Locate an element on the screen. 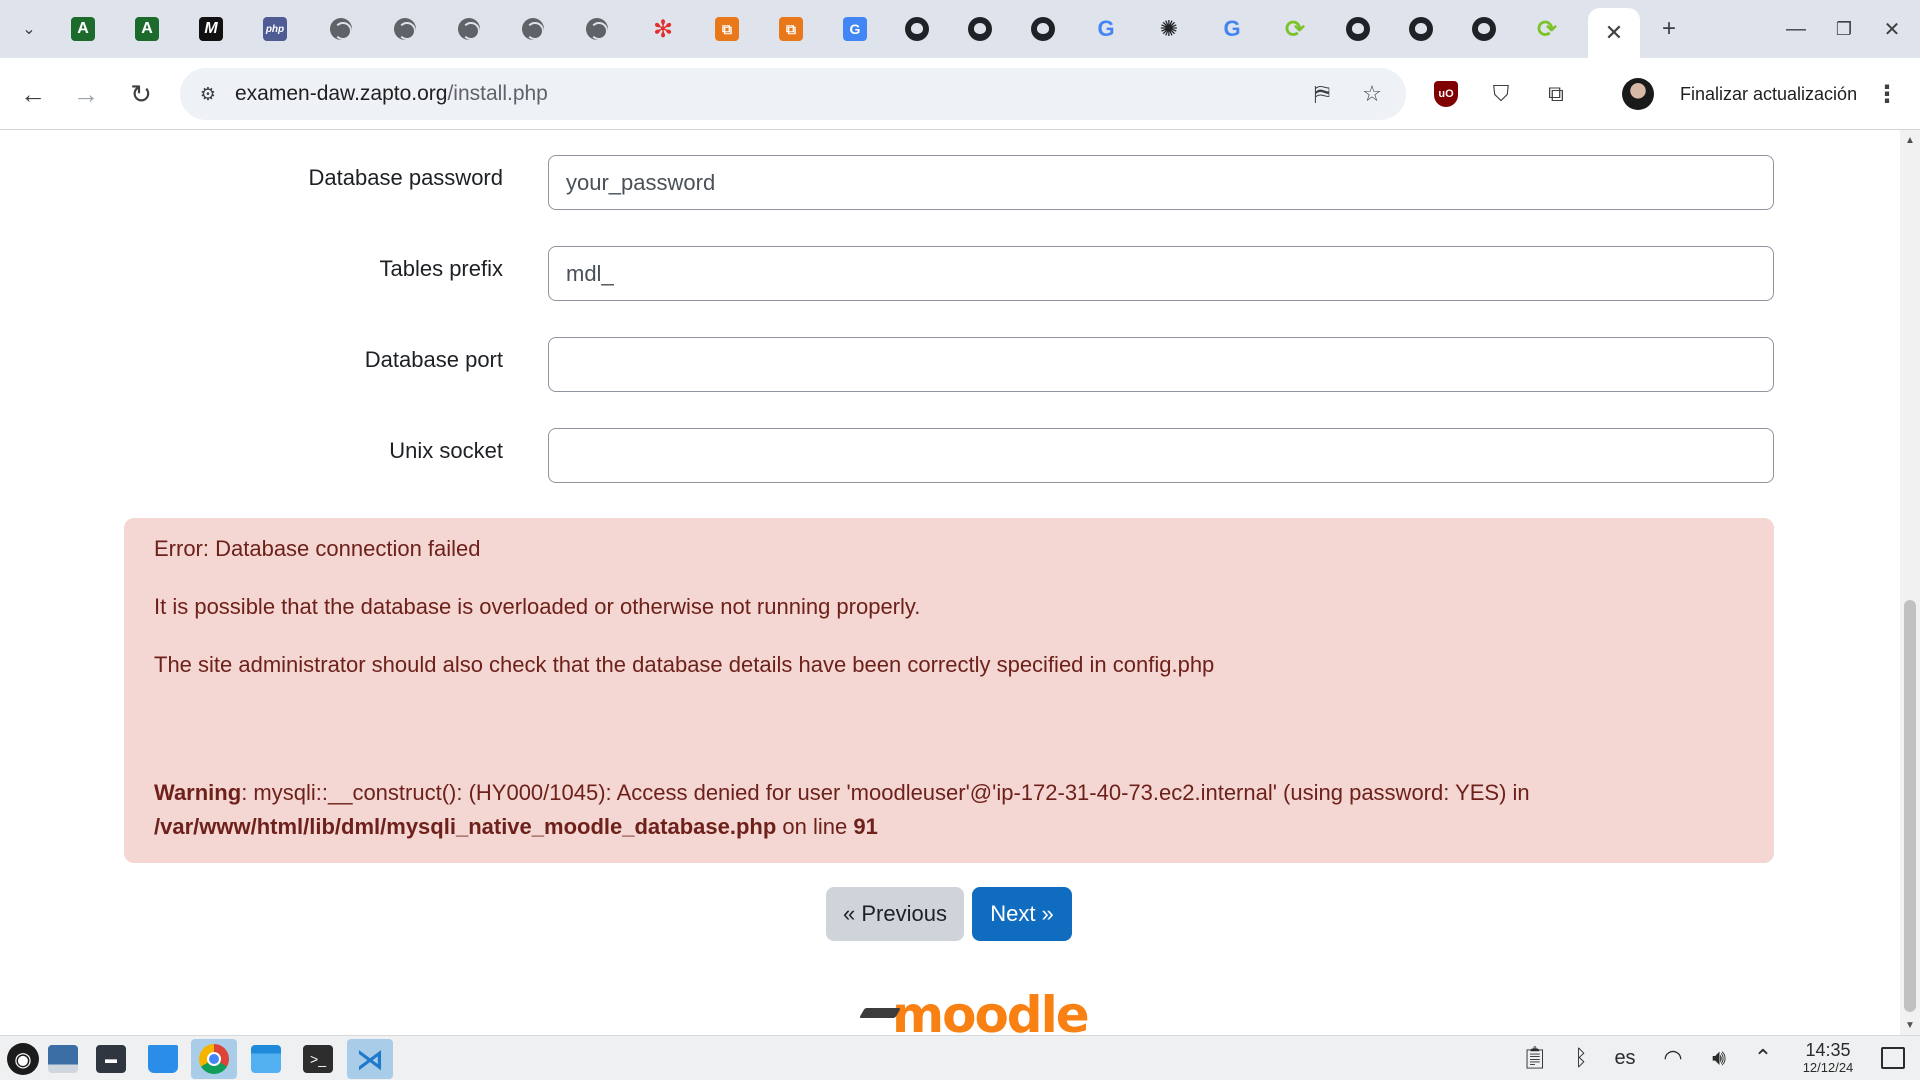 The image size is (1920, 1080). graduation-cap-icon is located at coordinates (880, 1015).